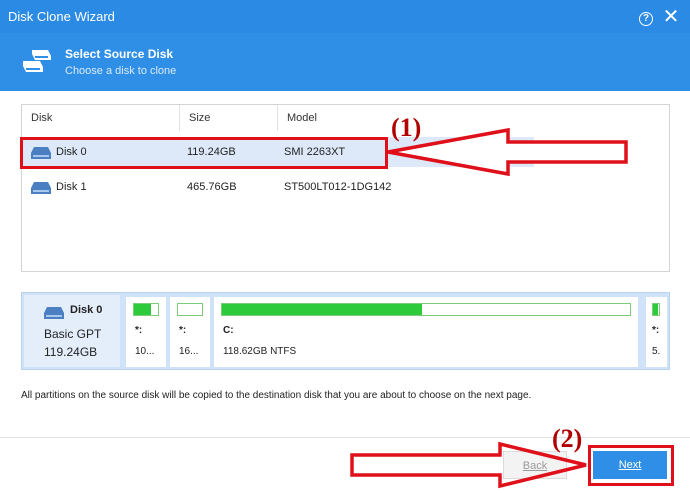 Image resolution: width=690 pixels, height=493 pixels. I want to click on disk-map-info: Disk 0 Basic GPT 119.24GB, so click(72, 331).